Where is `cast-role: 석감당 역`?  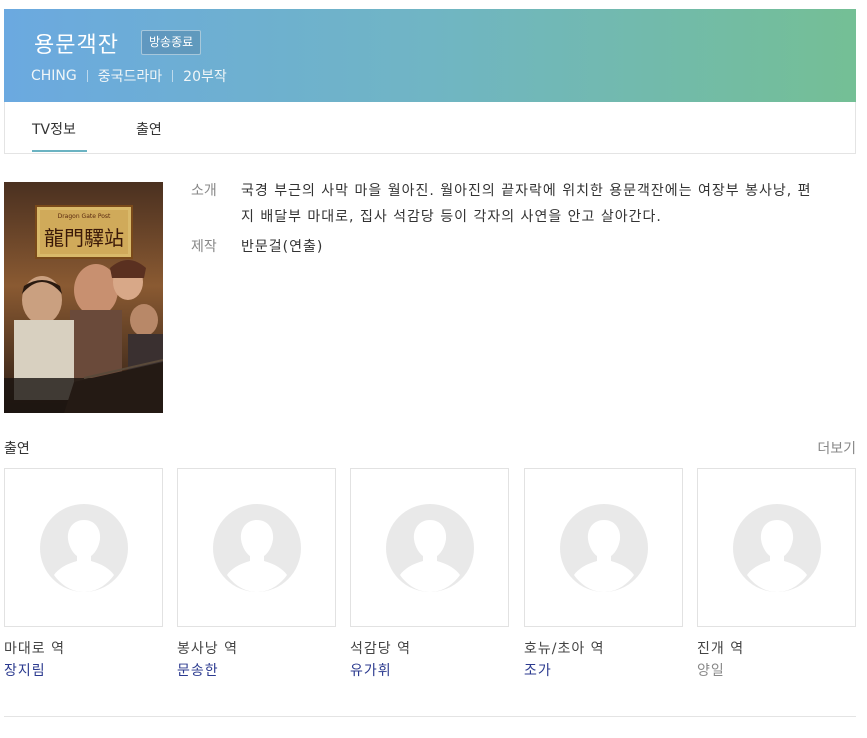 cast-role: 석감당 역 is located at coordinates (380, 649).